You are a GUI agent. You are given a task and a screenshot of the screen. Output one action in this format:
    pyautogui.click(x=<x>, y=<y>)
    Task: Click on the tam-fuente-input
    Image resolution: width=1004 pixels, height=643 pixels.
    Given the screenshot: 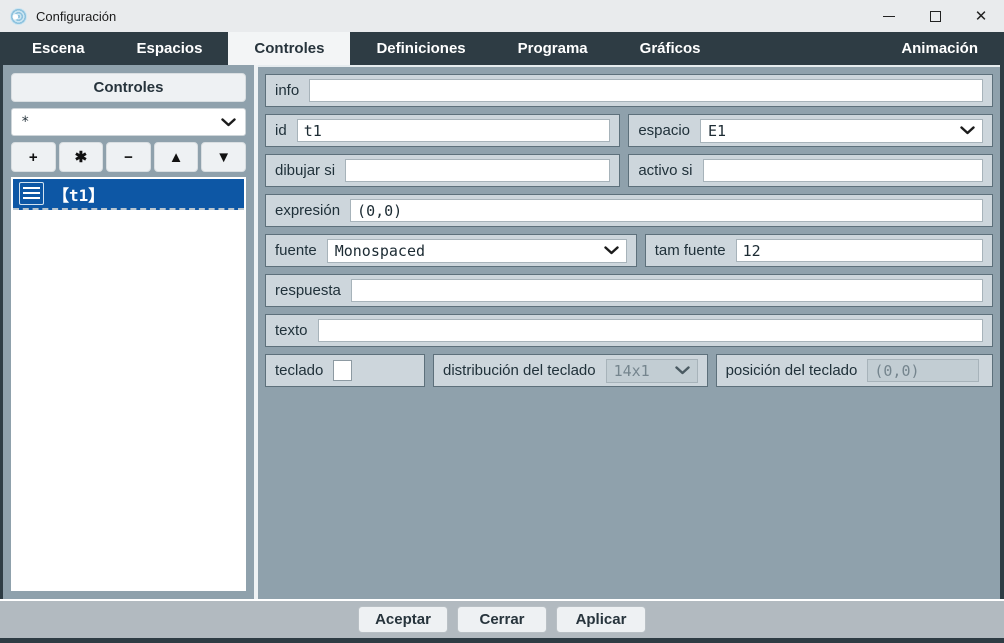 What is the action you would take?
    pyautogui.click(x=859, y=250)
    